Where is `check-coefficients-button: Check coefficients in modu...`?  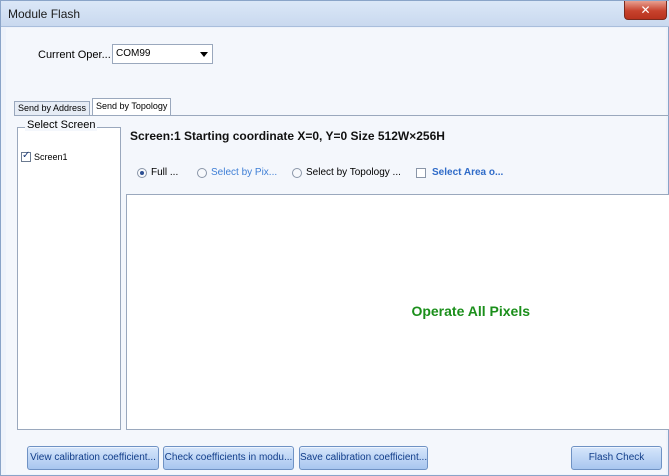 check-coefficients-button: Check coefficients in modu... is located at coordinates (228, 458).